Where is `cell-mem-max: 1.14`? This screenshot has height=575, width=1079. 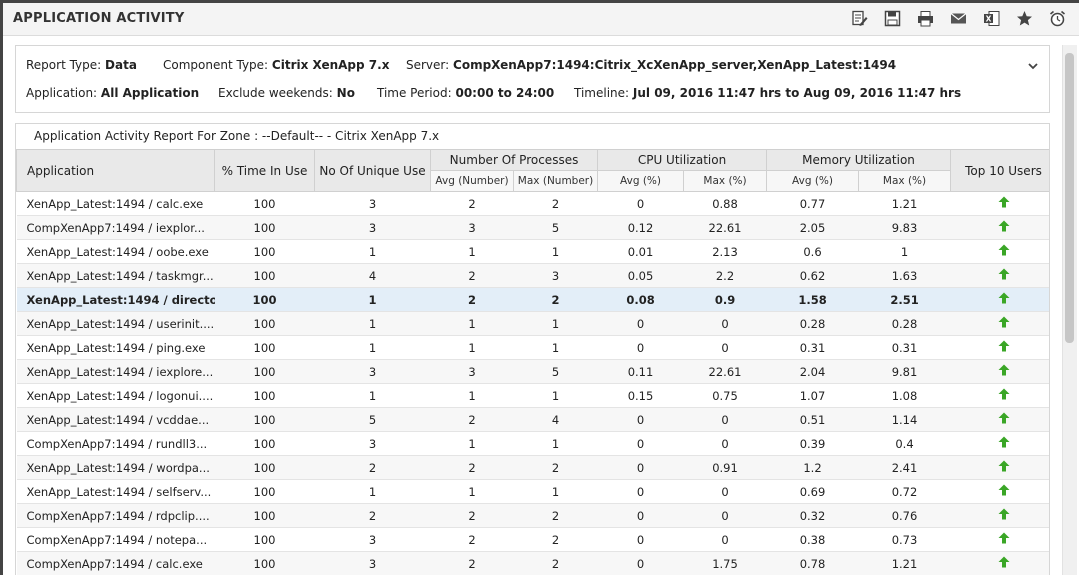 cell-mem-max: 1.14 is located at coordinates (904, 419).